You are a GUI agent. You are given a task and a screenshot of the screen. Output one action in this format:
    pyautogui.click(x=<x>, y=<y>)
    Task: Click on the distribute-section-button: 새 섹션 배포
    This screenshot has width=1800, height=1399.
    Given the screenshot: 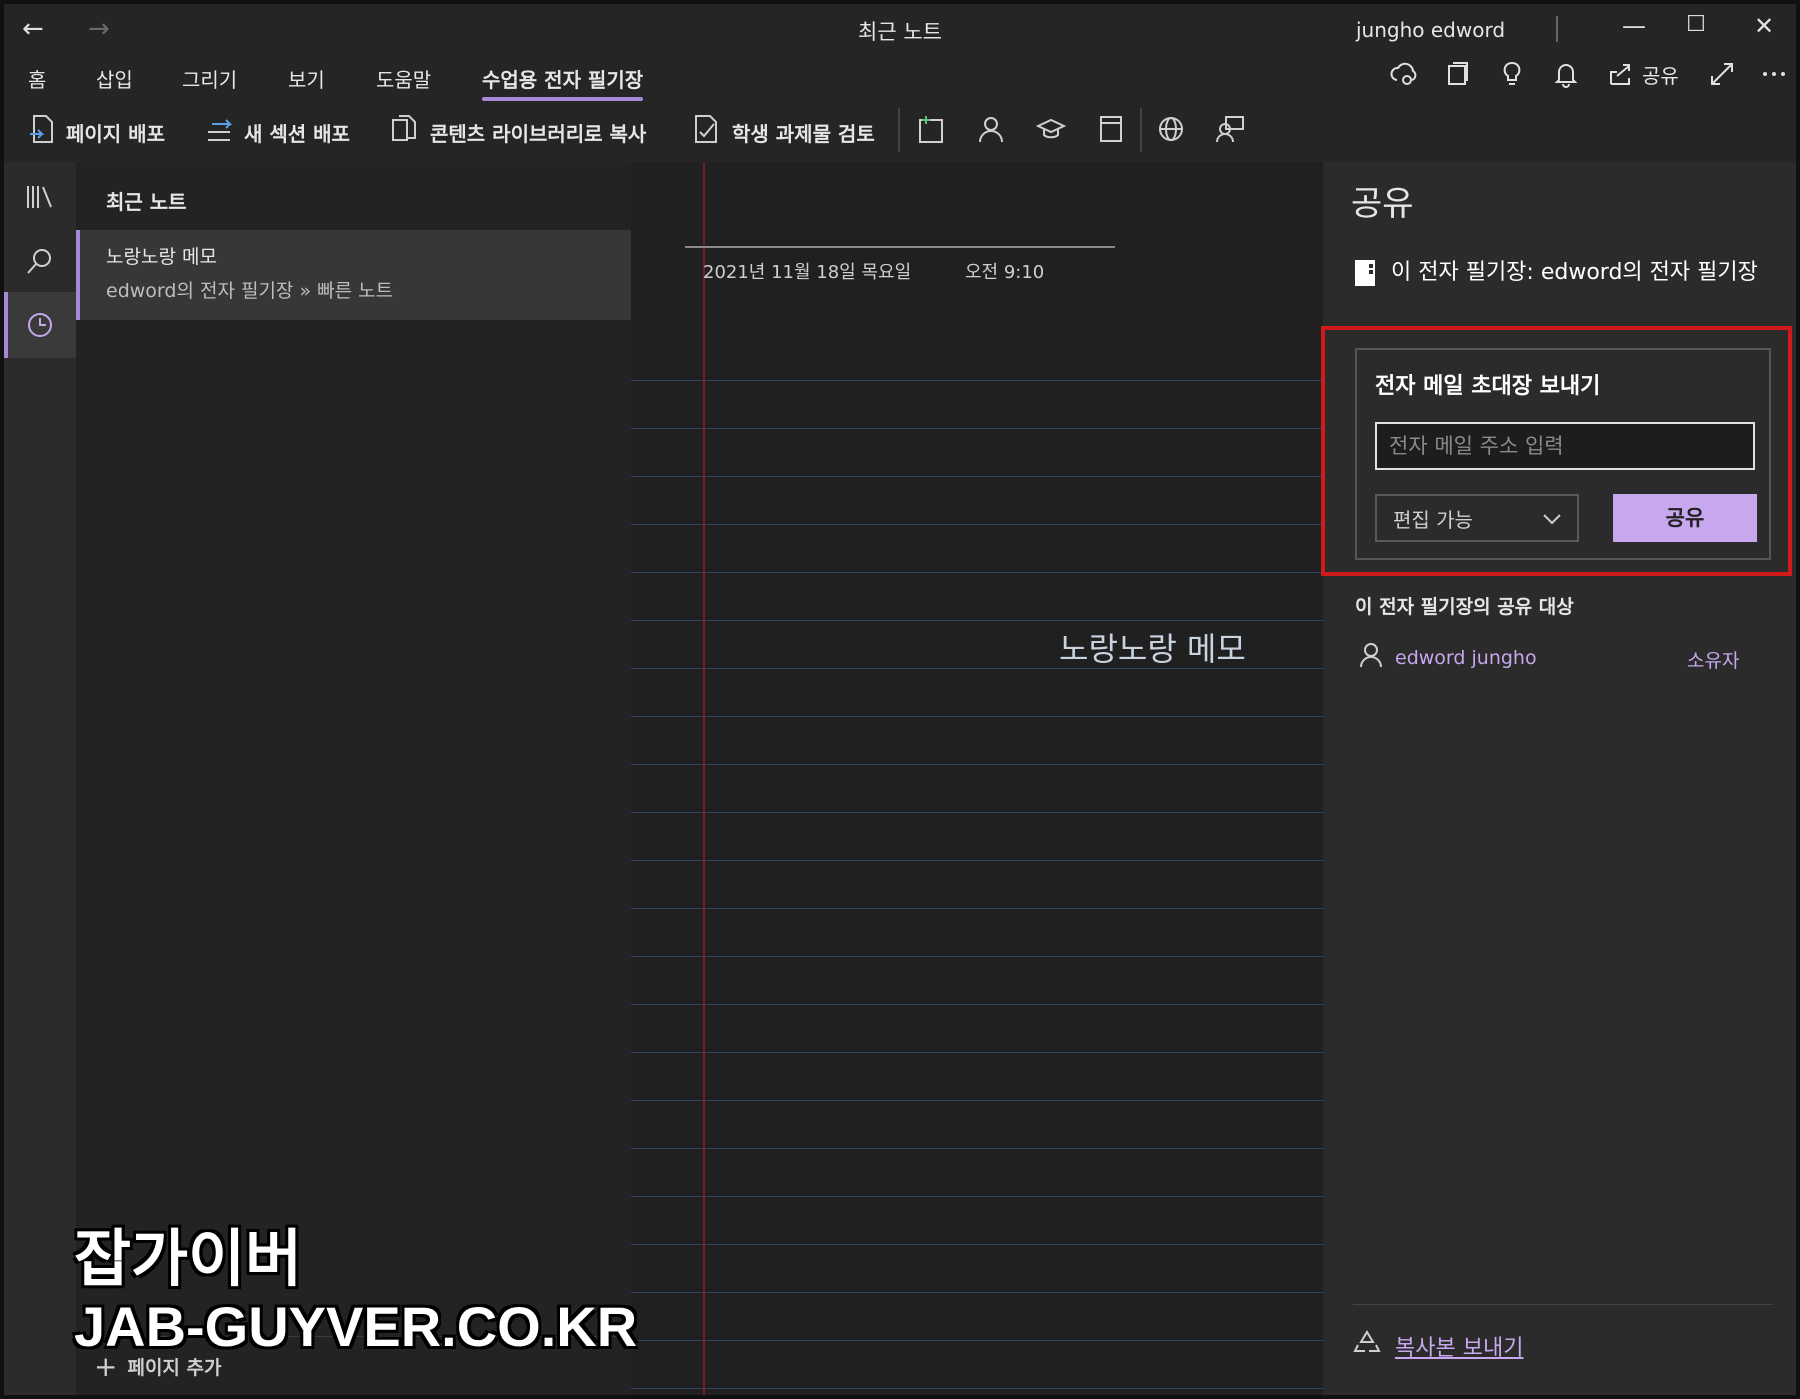 What is the action you would take?
    pyautogui.click(x=277, y=132)
    